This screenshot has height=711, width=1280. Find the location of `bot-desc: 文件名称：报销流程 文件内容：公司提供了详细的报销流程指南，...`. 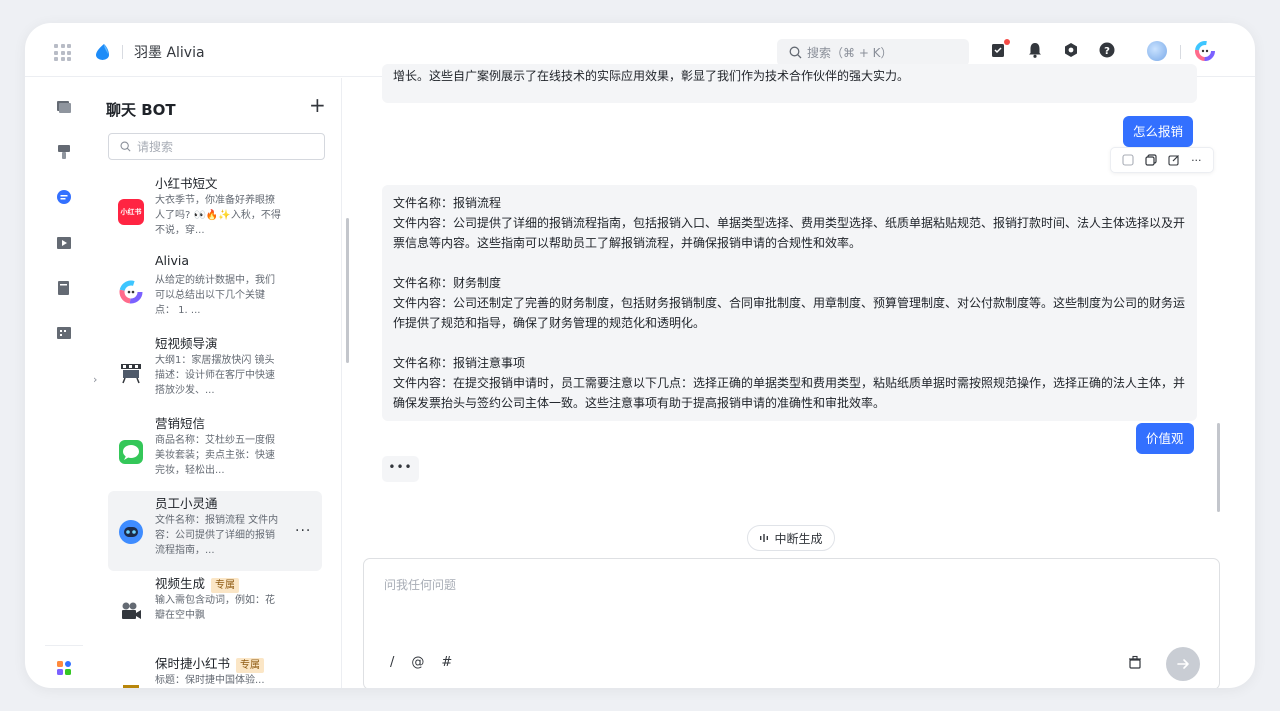

bot-desc: 文件名称：报销流程 文件内容：公司提供了详细的报销流程指南，... is located at coordinates (217, 535).